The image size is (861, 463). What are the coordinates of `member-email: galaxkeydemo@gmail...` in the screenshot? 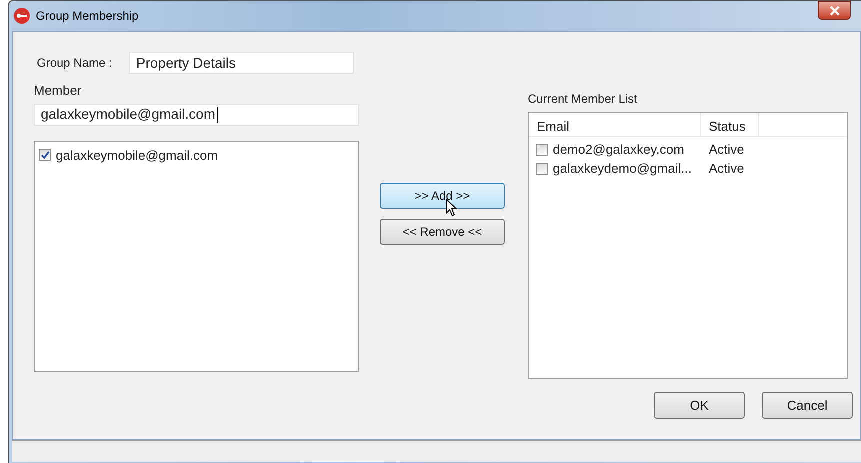 It's located at (622, 169).